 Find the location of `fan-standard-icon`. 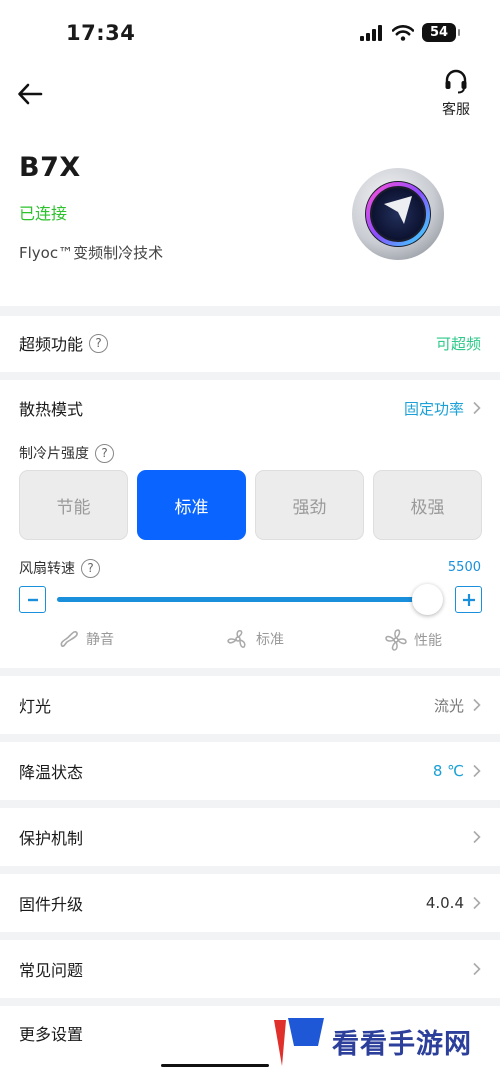

fan-standard-icon is located at coordinates (236, 639).